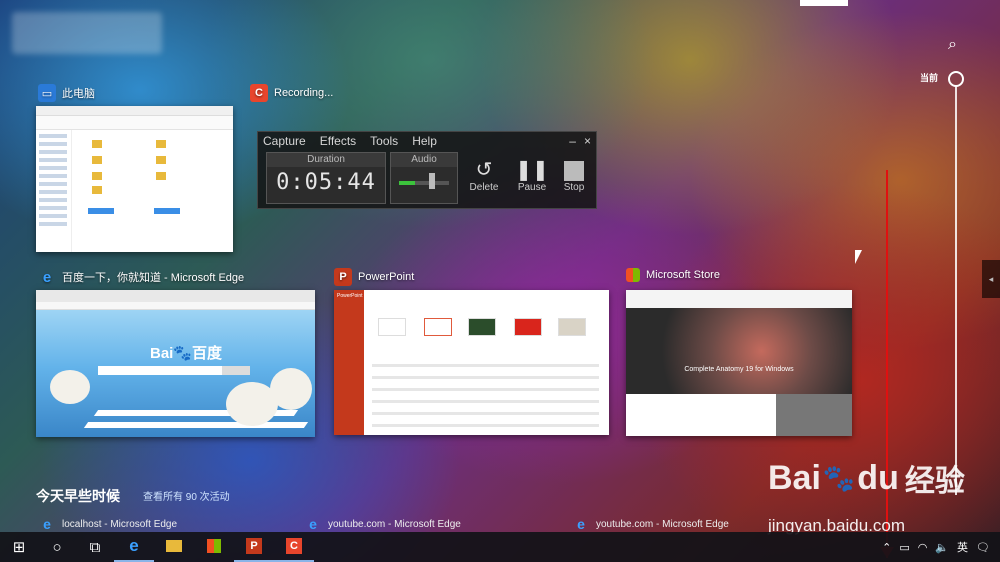 The height and width of the screenshot is (562, 1000). What do you see at coordinates (471, 362) in the screenshot?
I see `powerpoint-thumbnail: PowerPoint` at bounding box center [471, 362].